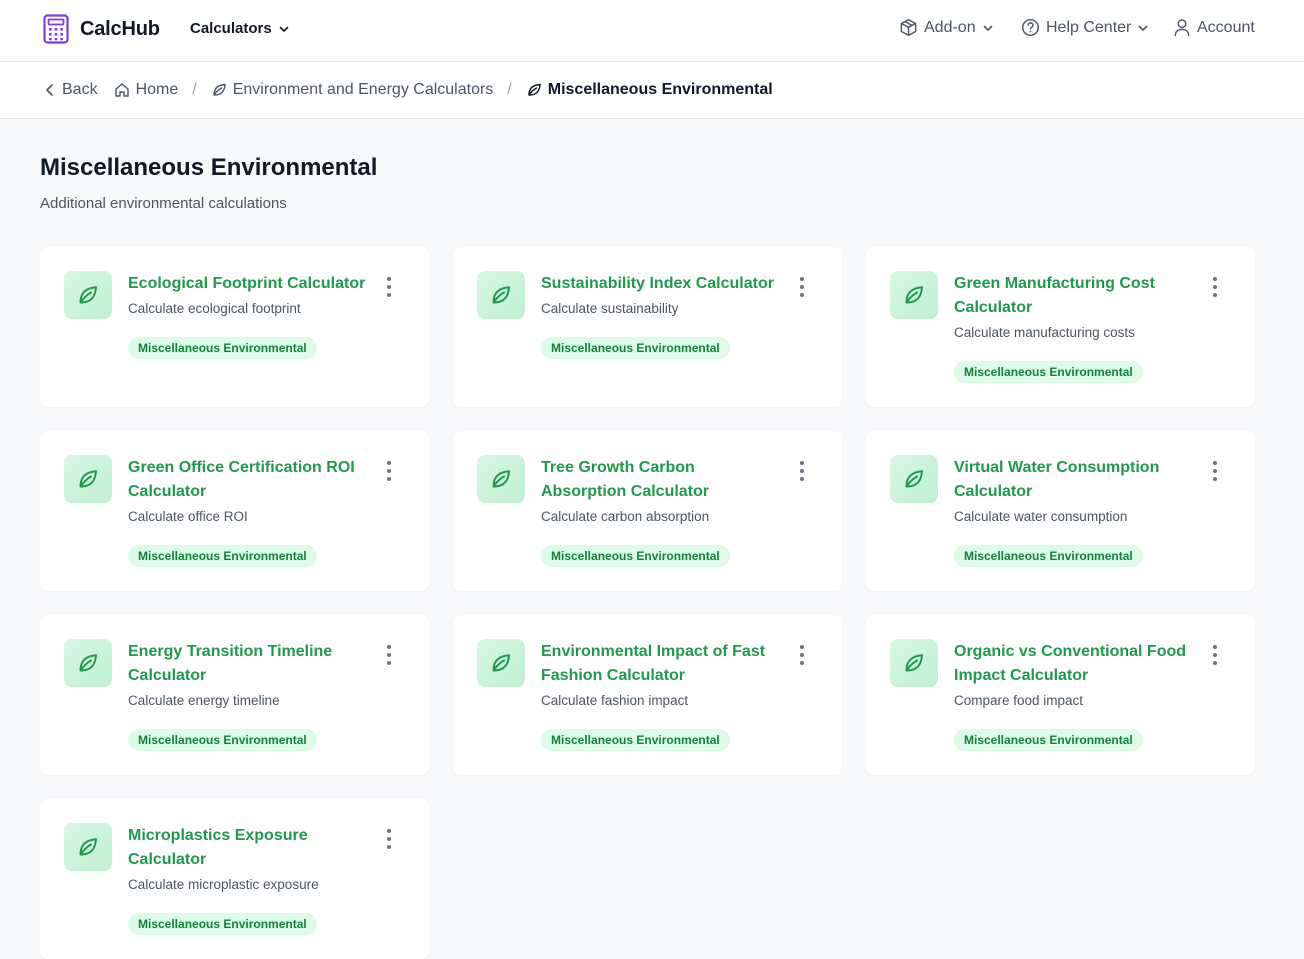  Describe the element at coordinates (248, 664) in the screenshot. I see `card-title: Energy Transition Timeline Calculator` at that location.